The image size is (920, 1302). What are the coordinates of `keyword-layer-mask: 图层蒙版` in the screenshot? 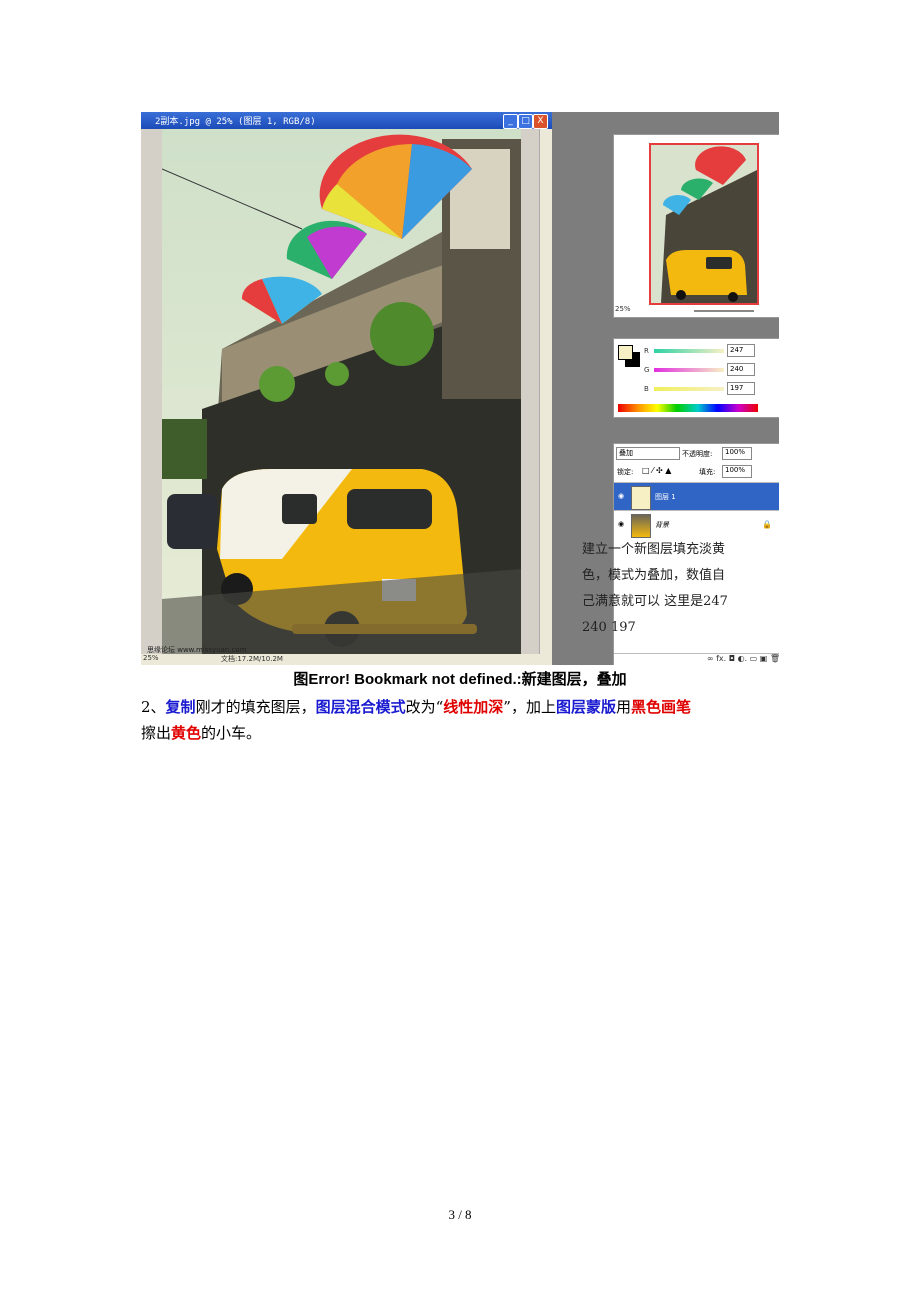 It's located at (585, 707).